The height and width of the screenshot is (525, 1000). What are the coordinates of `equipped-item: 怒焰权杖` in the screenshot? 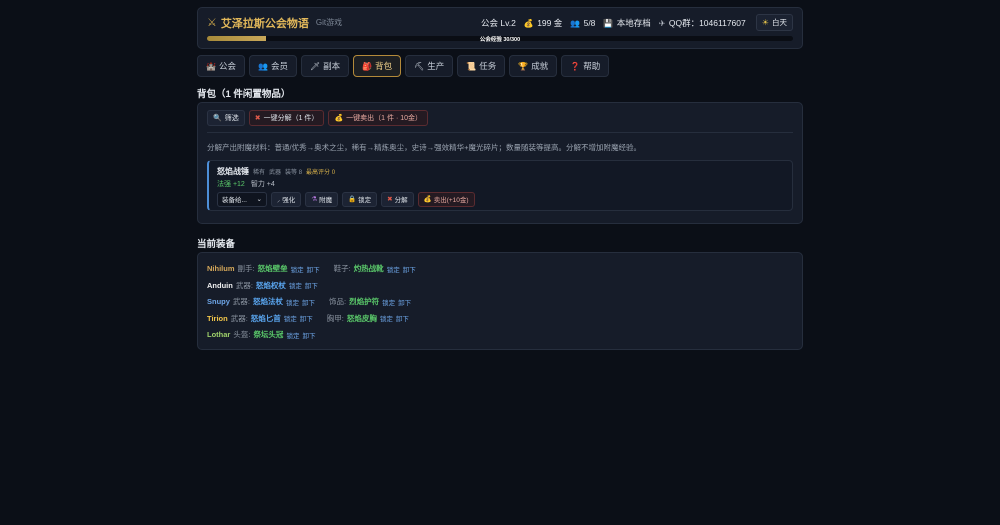 It's located at (271, 285).